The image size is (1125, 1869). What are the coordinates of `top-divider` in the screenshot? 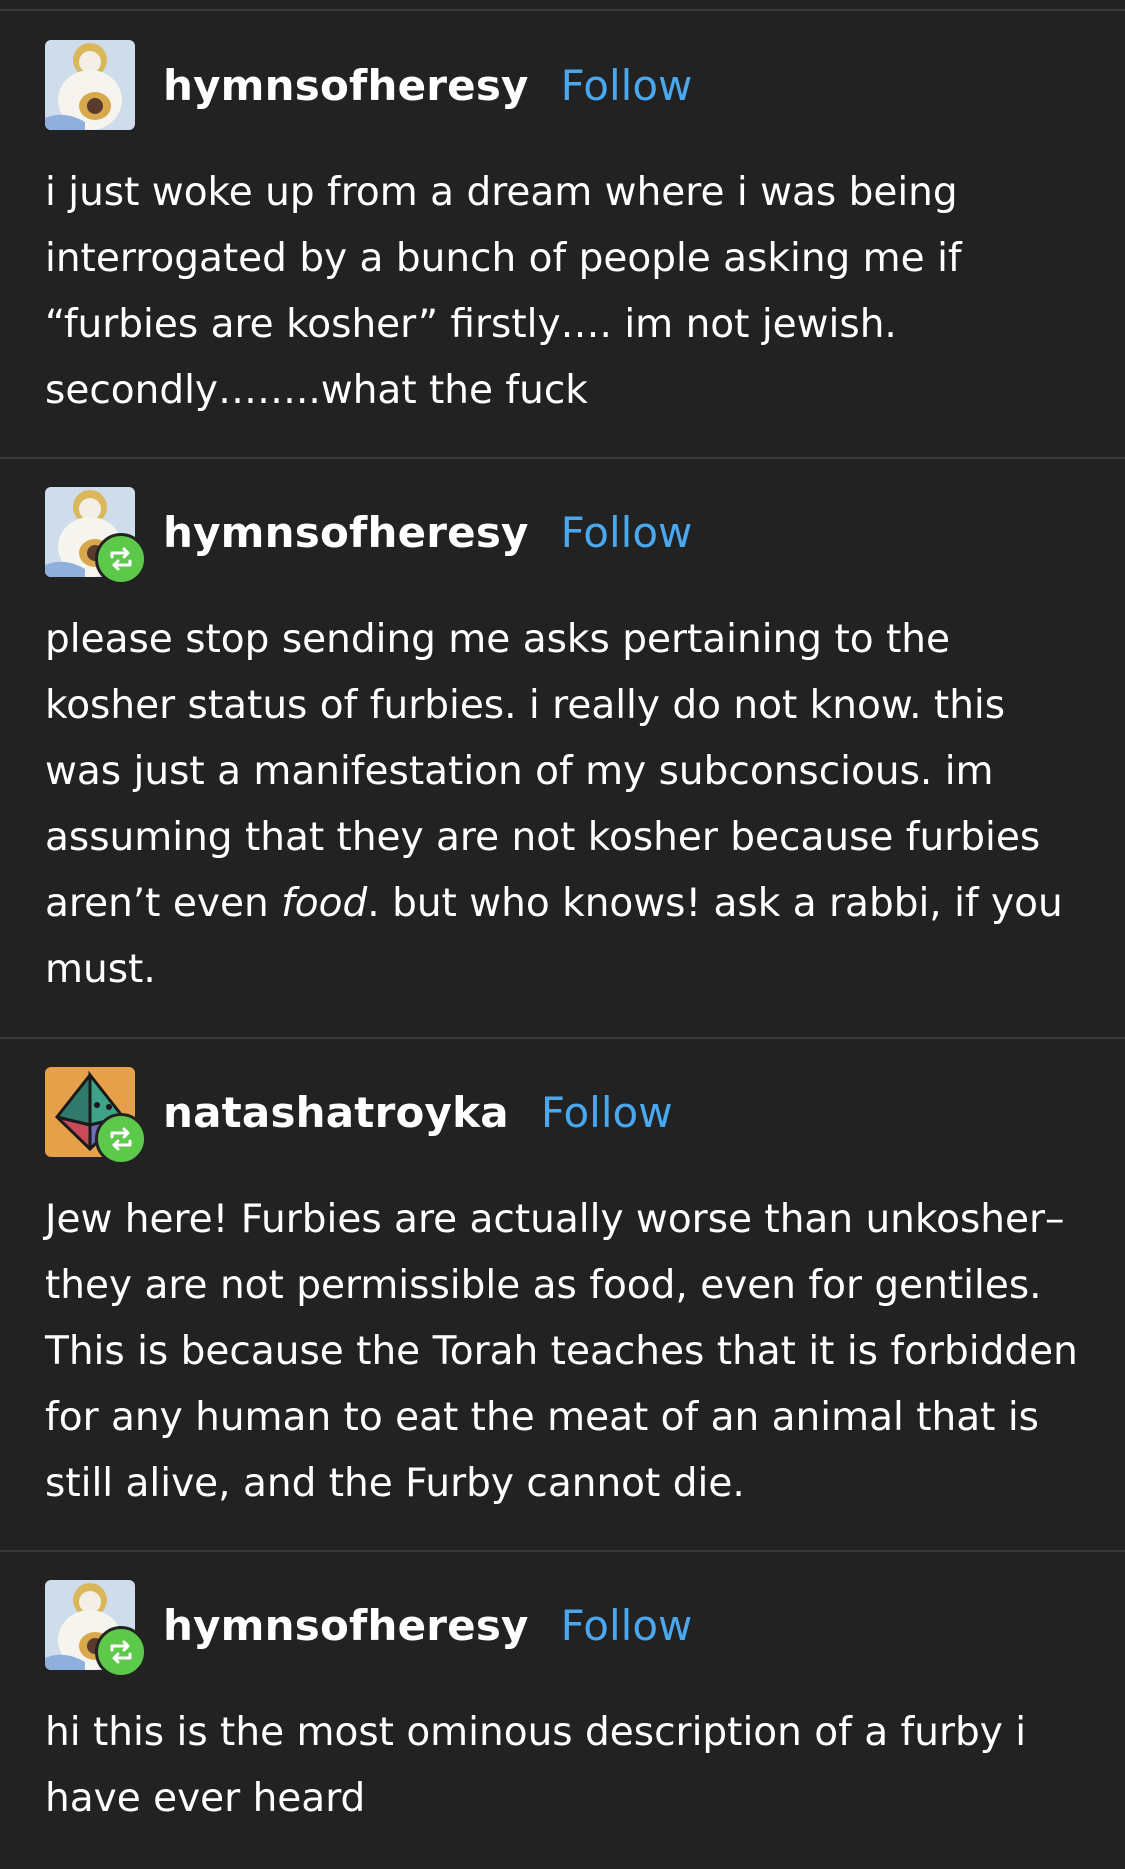 It's located at (562, 10).